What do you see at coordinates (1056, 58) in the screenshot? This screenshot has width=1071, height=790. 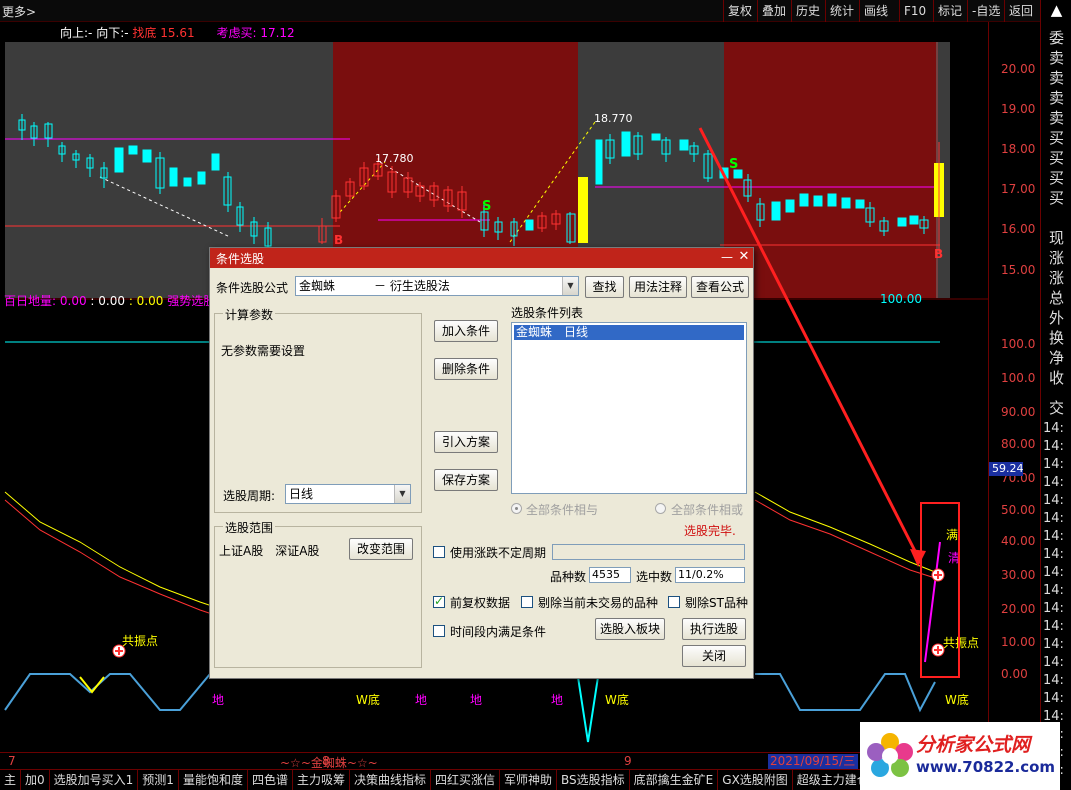 I see `rp-item-1: 卖` at bounding box center [1056, 58].